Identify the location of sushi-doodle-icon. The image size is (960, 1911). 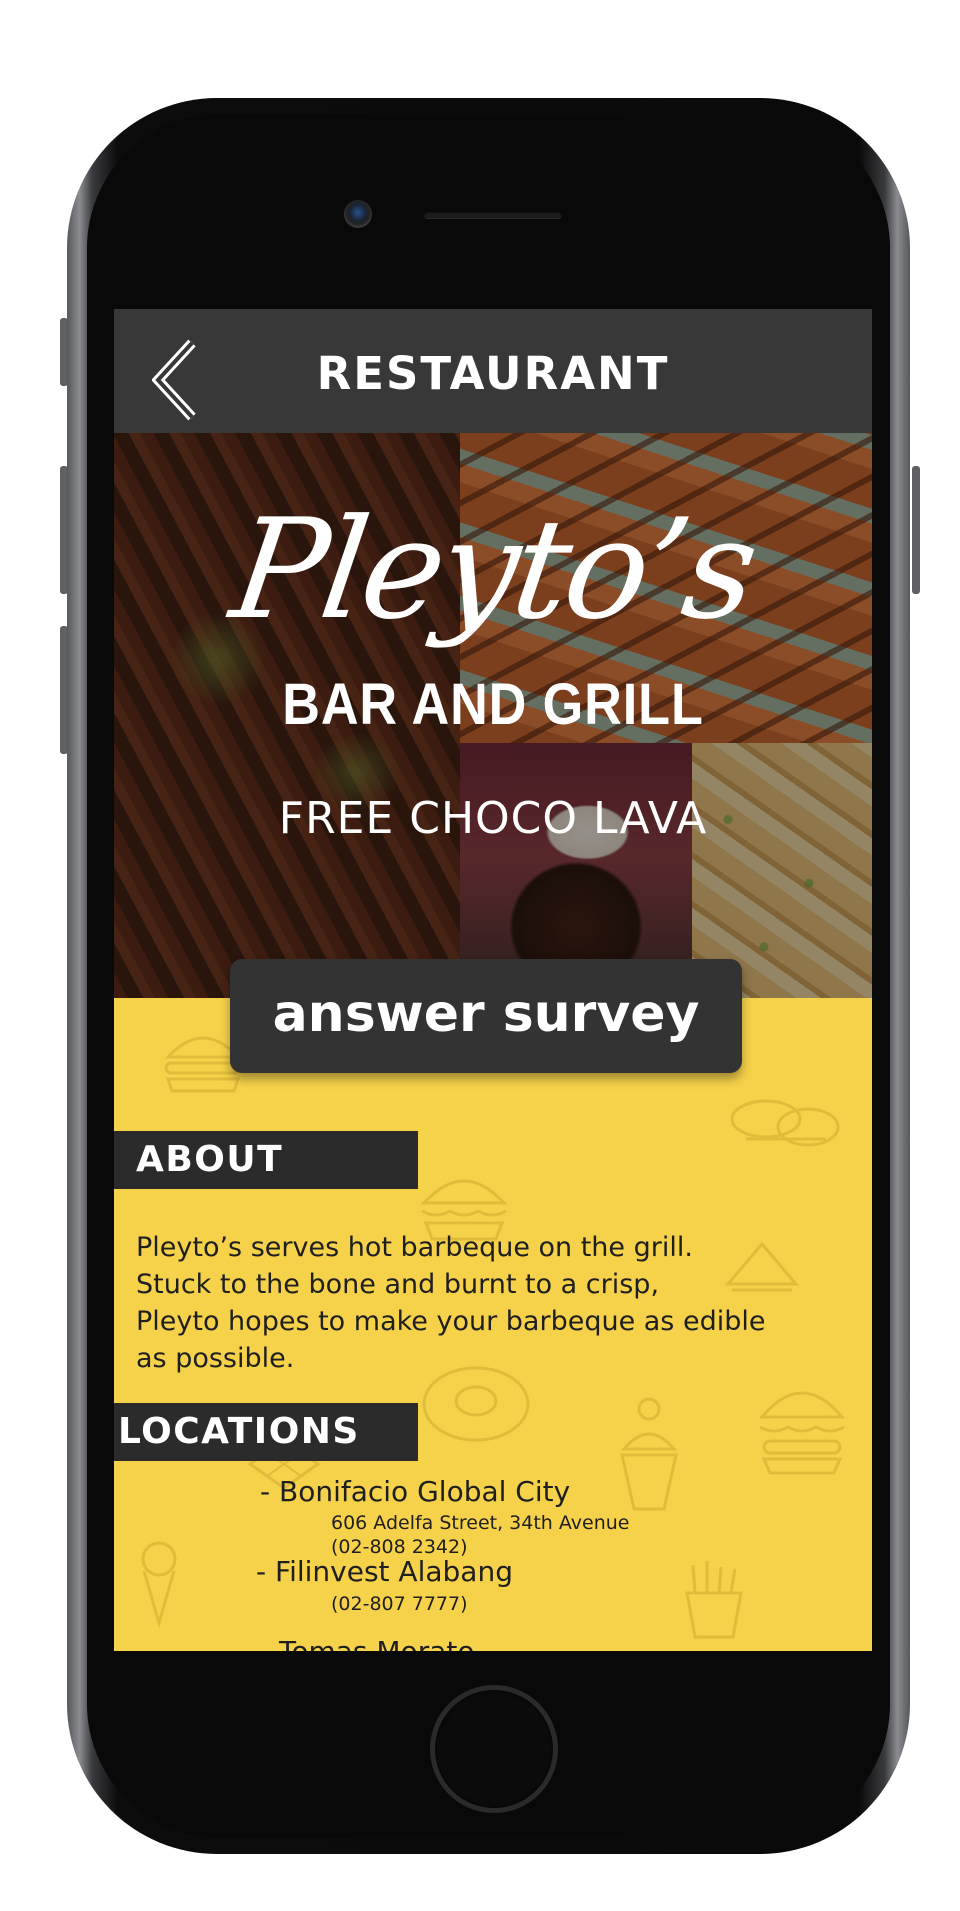
(785, 1123).